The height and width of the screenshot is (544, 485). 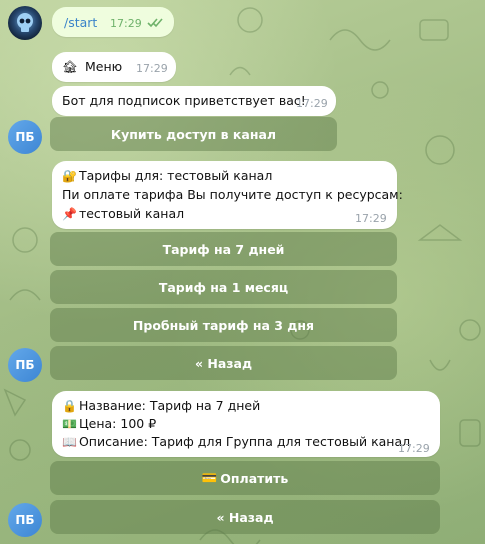 I want to click on greeting-message: Бот для подписок приветствует вас! 17:29, so click(x=194, y=101).